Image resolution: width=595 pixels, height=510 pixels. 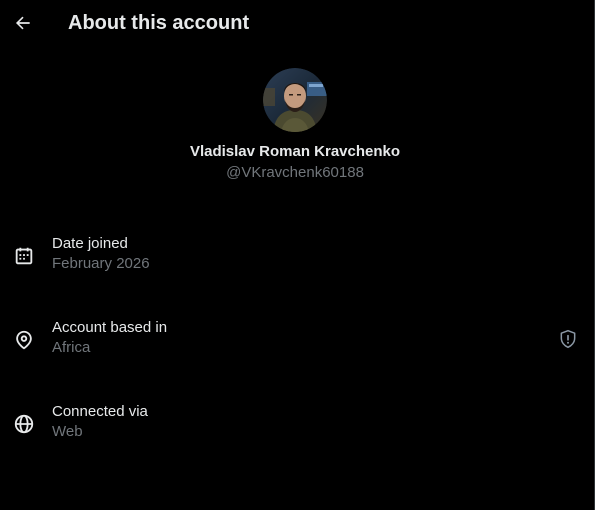 What do you see at coordinates (67, 431) in the screenshot?
I see `connected-via-value: Web` at bounding box center [67, 431].